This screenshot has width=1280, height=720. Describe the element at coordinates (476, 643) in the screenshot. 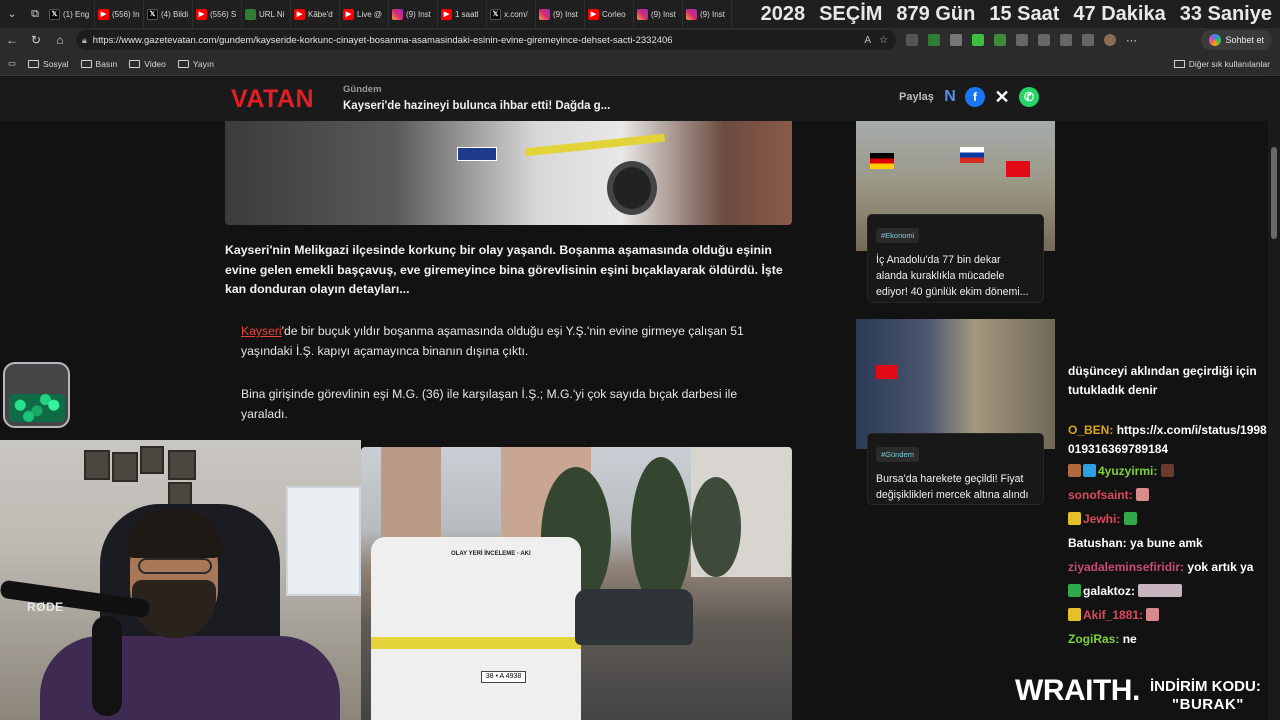

I see `van-stripe` at that location.